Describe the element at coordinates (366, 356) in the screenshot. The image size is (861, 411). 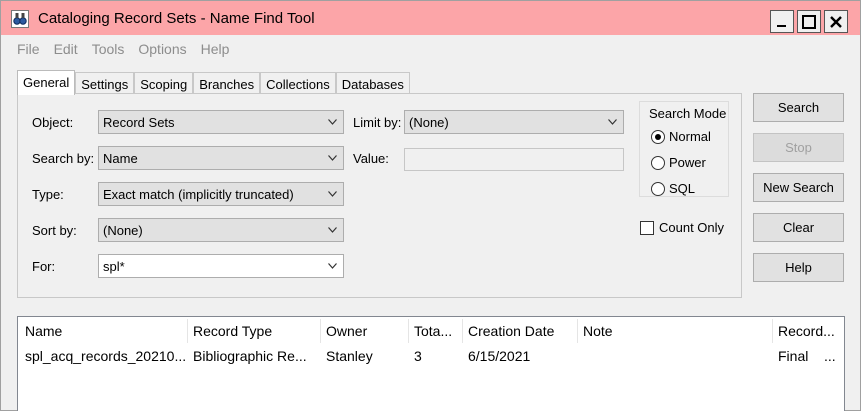
I see `cell-owner: Stanley` at that location.